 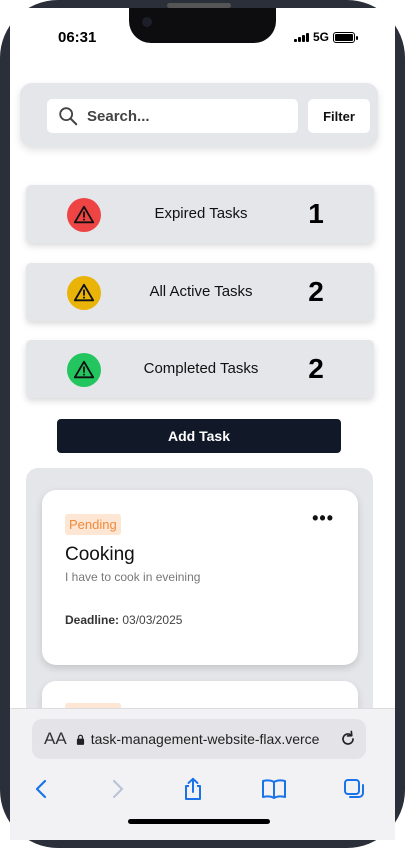 What do you see at coordinates (199, 5) in the screenshot?
I see `speaker-grille` at bounding box center [199, 5].